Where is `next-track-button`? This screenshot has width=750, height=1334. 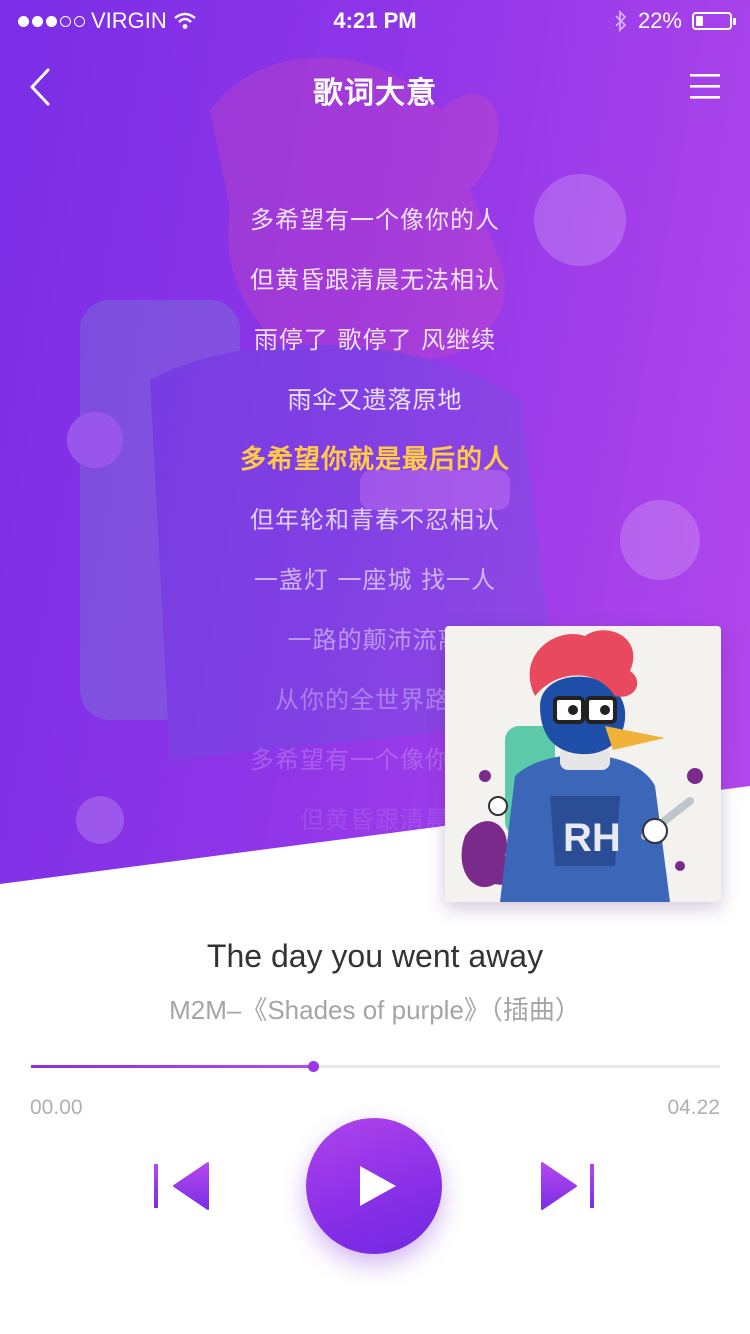 next-track-button is located at coordinates (568, 1186).